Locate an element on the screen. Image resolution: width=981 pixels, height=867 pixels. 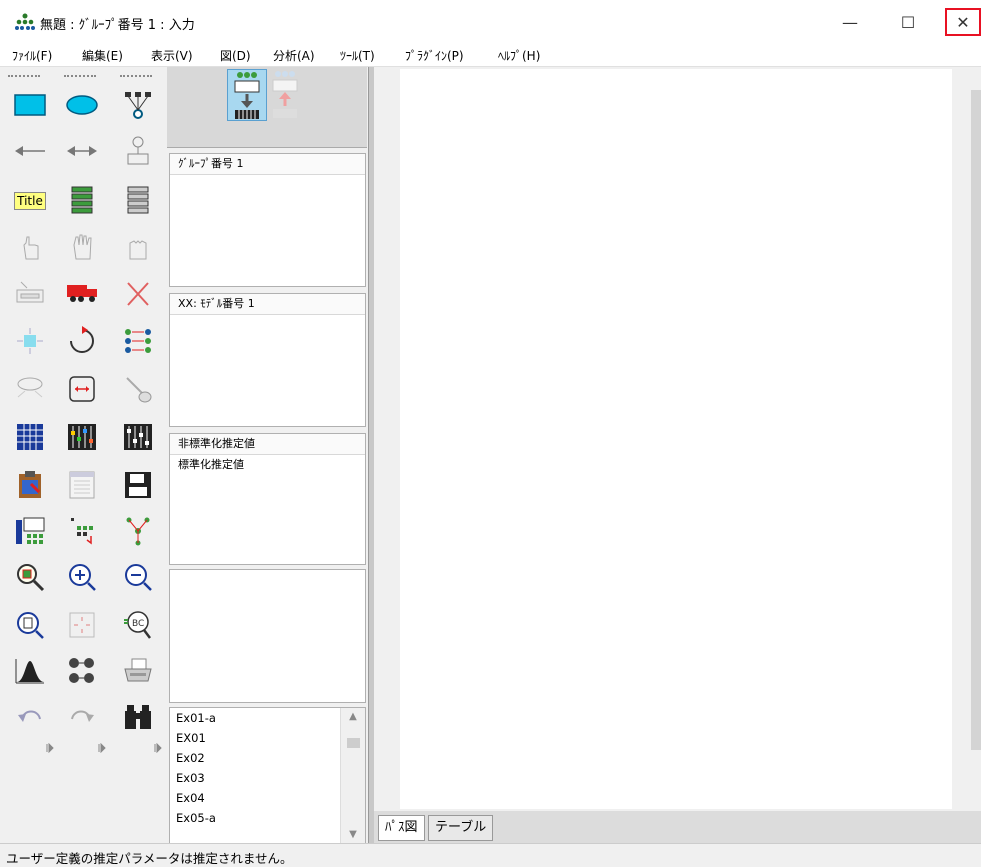
model-item: XX: ﾓﾃﾞﾙ番号 1 is located at coordinates (267, 304).